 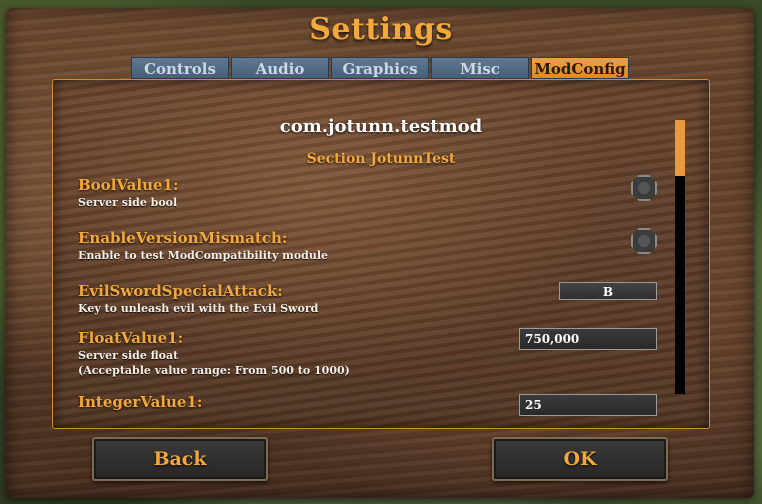 What do you see at coordinates (131, 338) in the screenshot?
I see `entry-name-floatvalue1: FloatValue1:` at bounding box center [131, 338].